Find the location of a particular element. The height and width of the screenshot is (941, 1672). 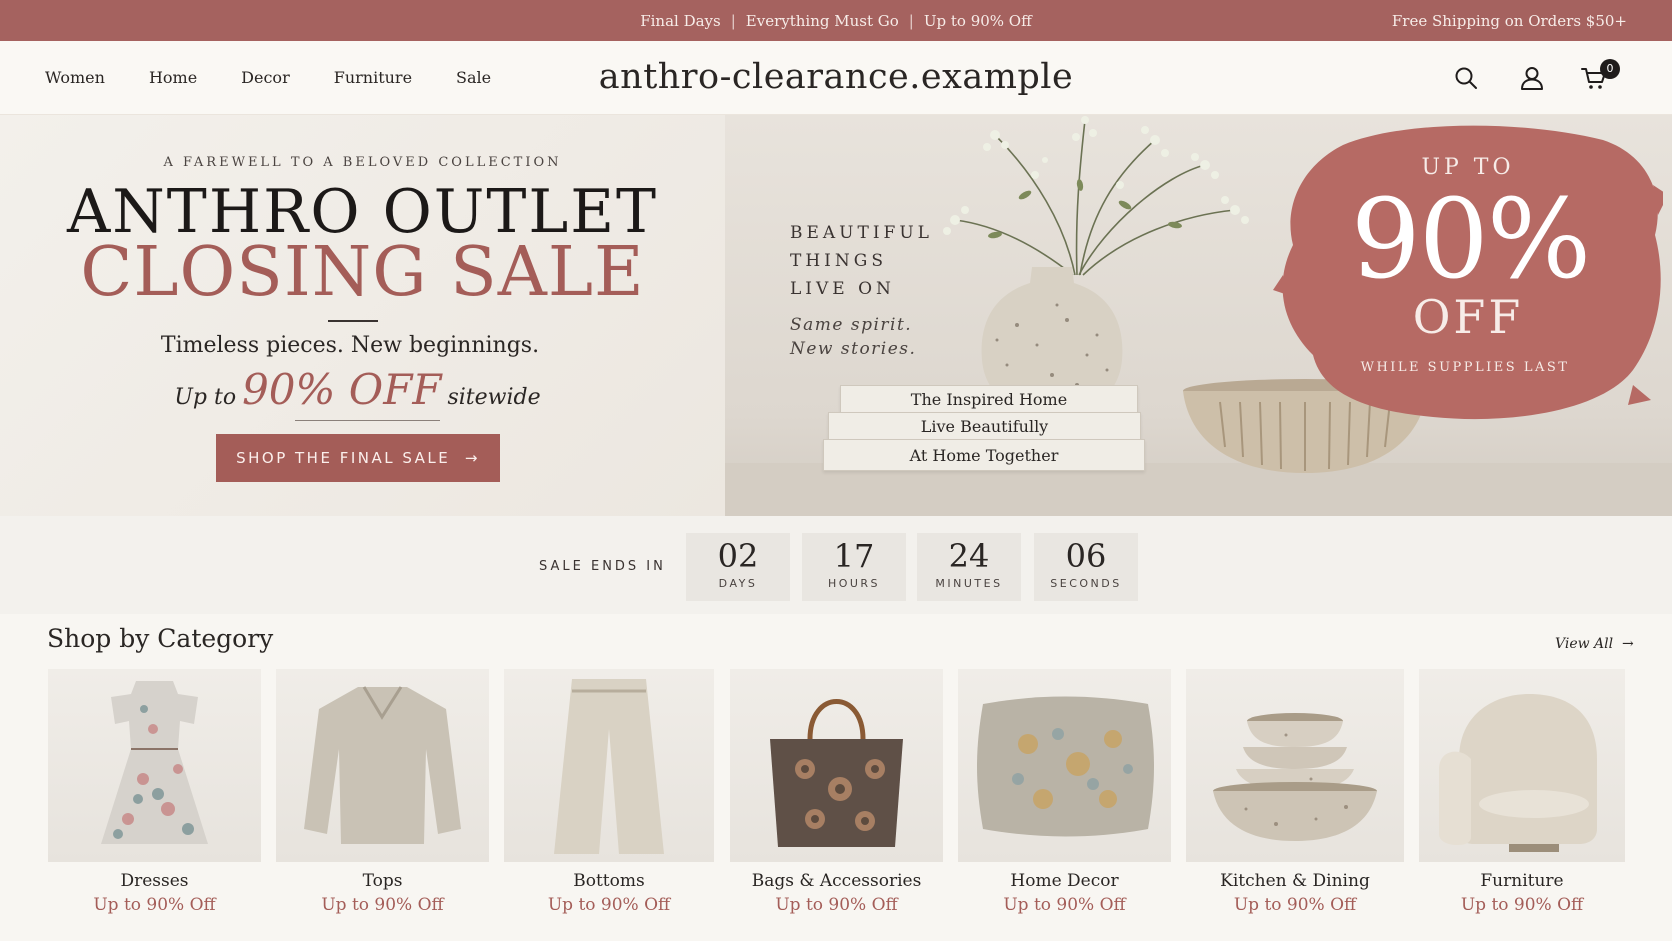

countdown-seconds: 06 SECONDS is located at coordinates (1086, 567).